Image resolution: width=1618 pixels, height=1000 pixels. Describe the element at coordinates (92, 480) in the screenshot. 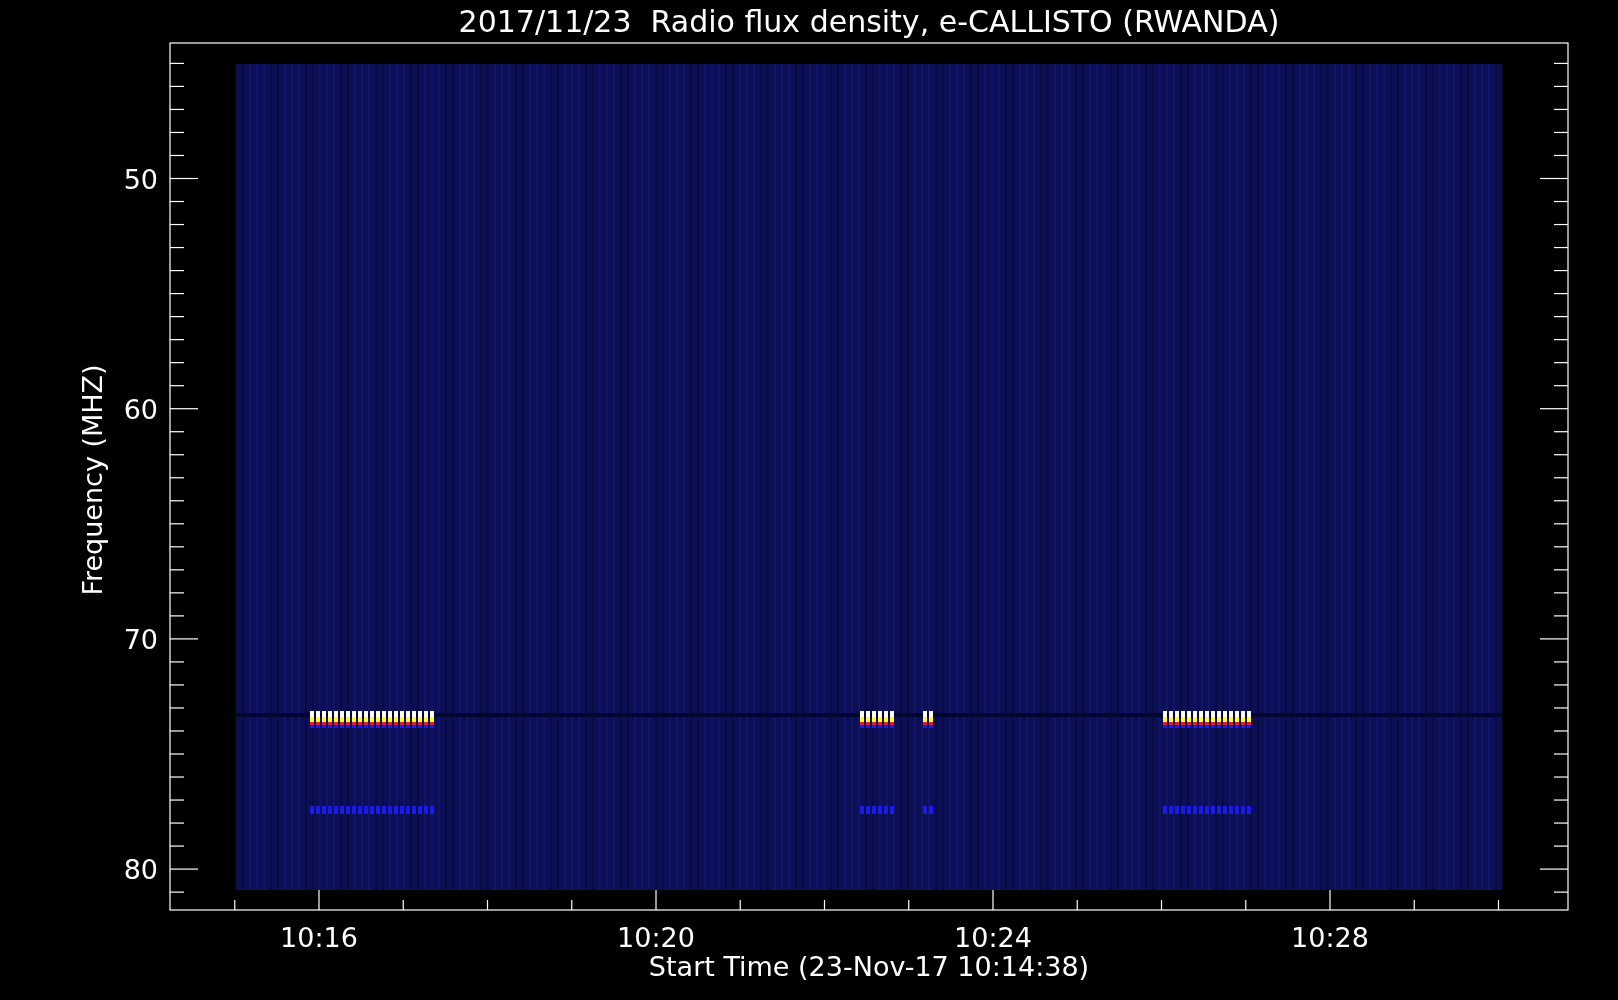

I see `y-axis-title: Frequency (MHZ)` at that location.